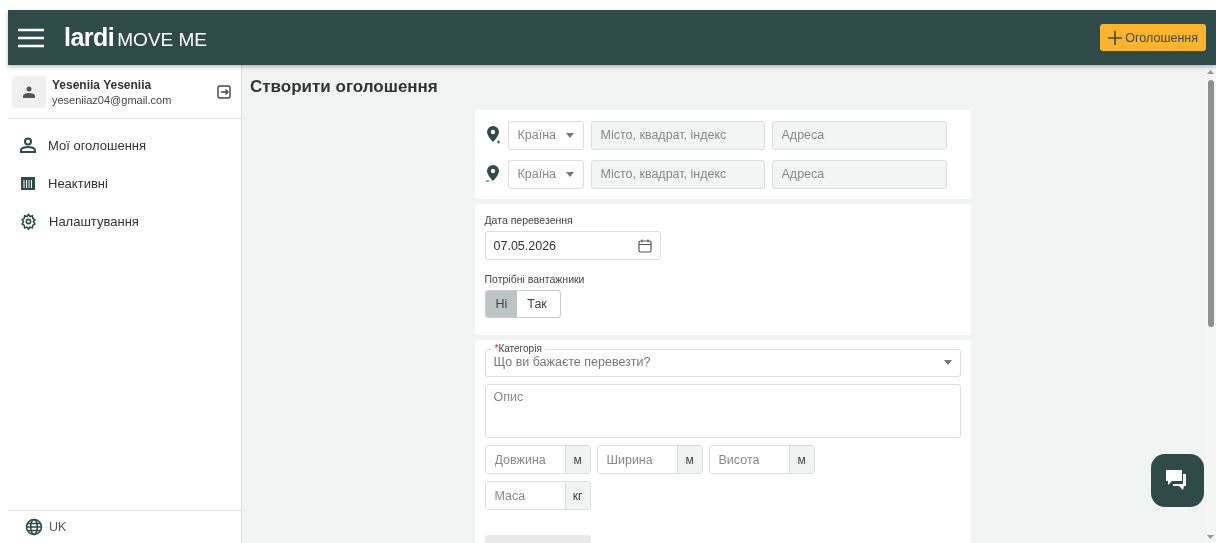 The image size is (1216, 543). Describe the element at coordinates (761, 459) in the screenshot. I see `dimension-field: Висота м` at that location.